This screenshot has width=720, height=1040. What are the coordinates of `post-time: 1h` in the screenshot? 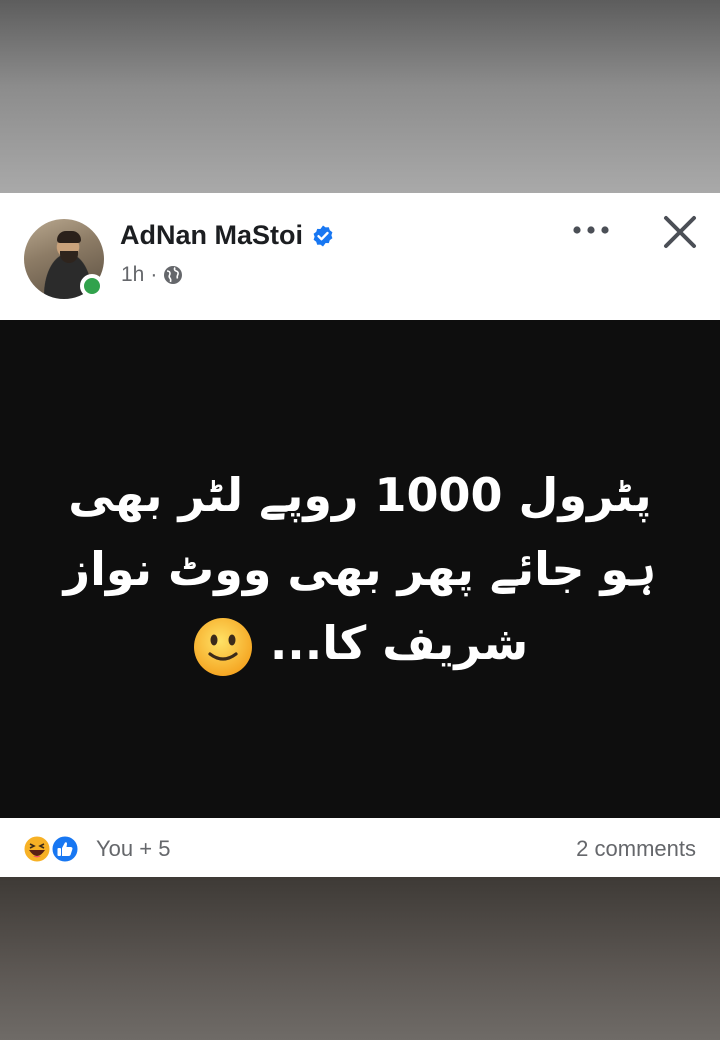 It's located at (132, 275).